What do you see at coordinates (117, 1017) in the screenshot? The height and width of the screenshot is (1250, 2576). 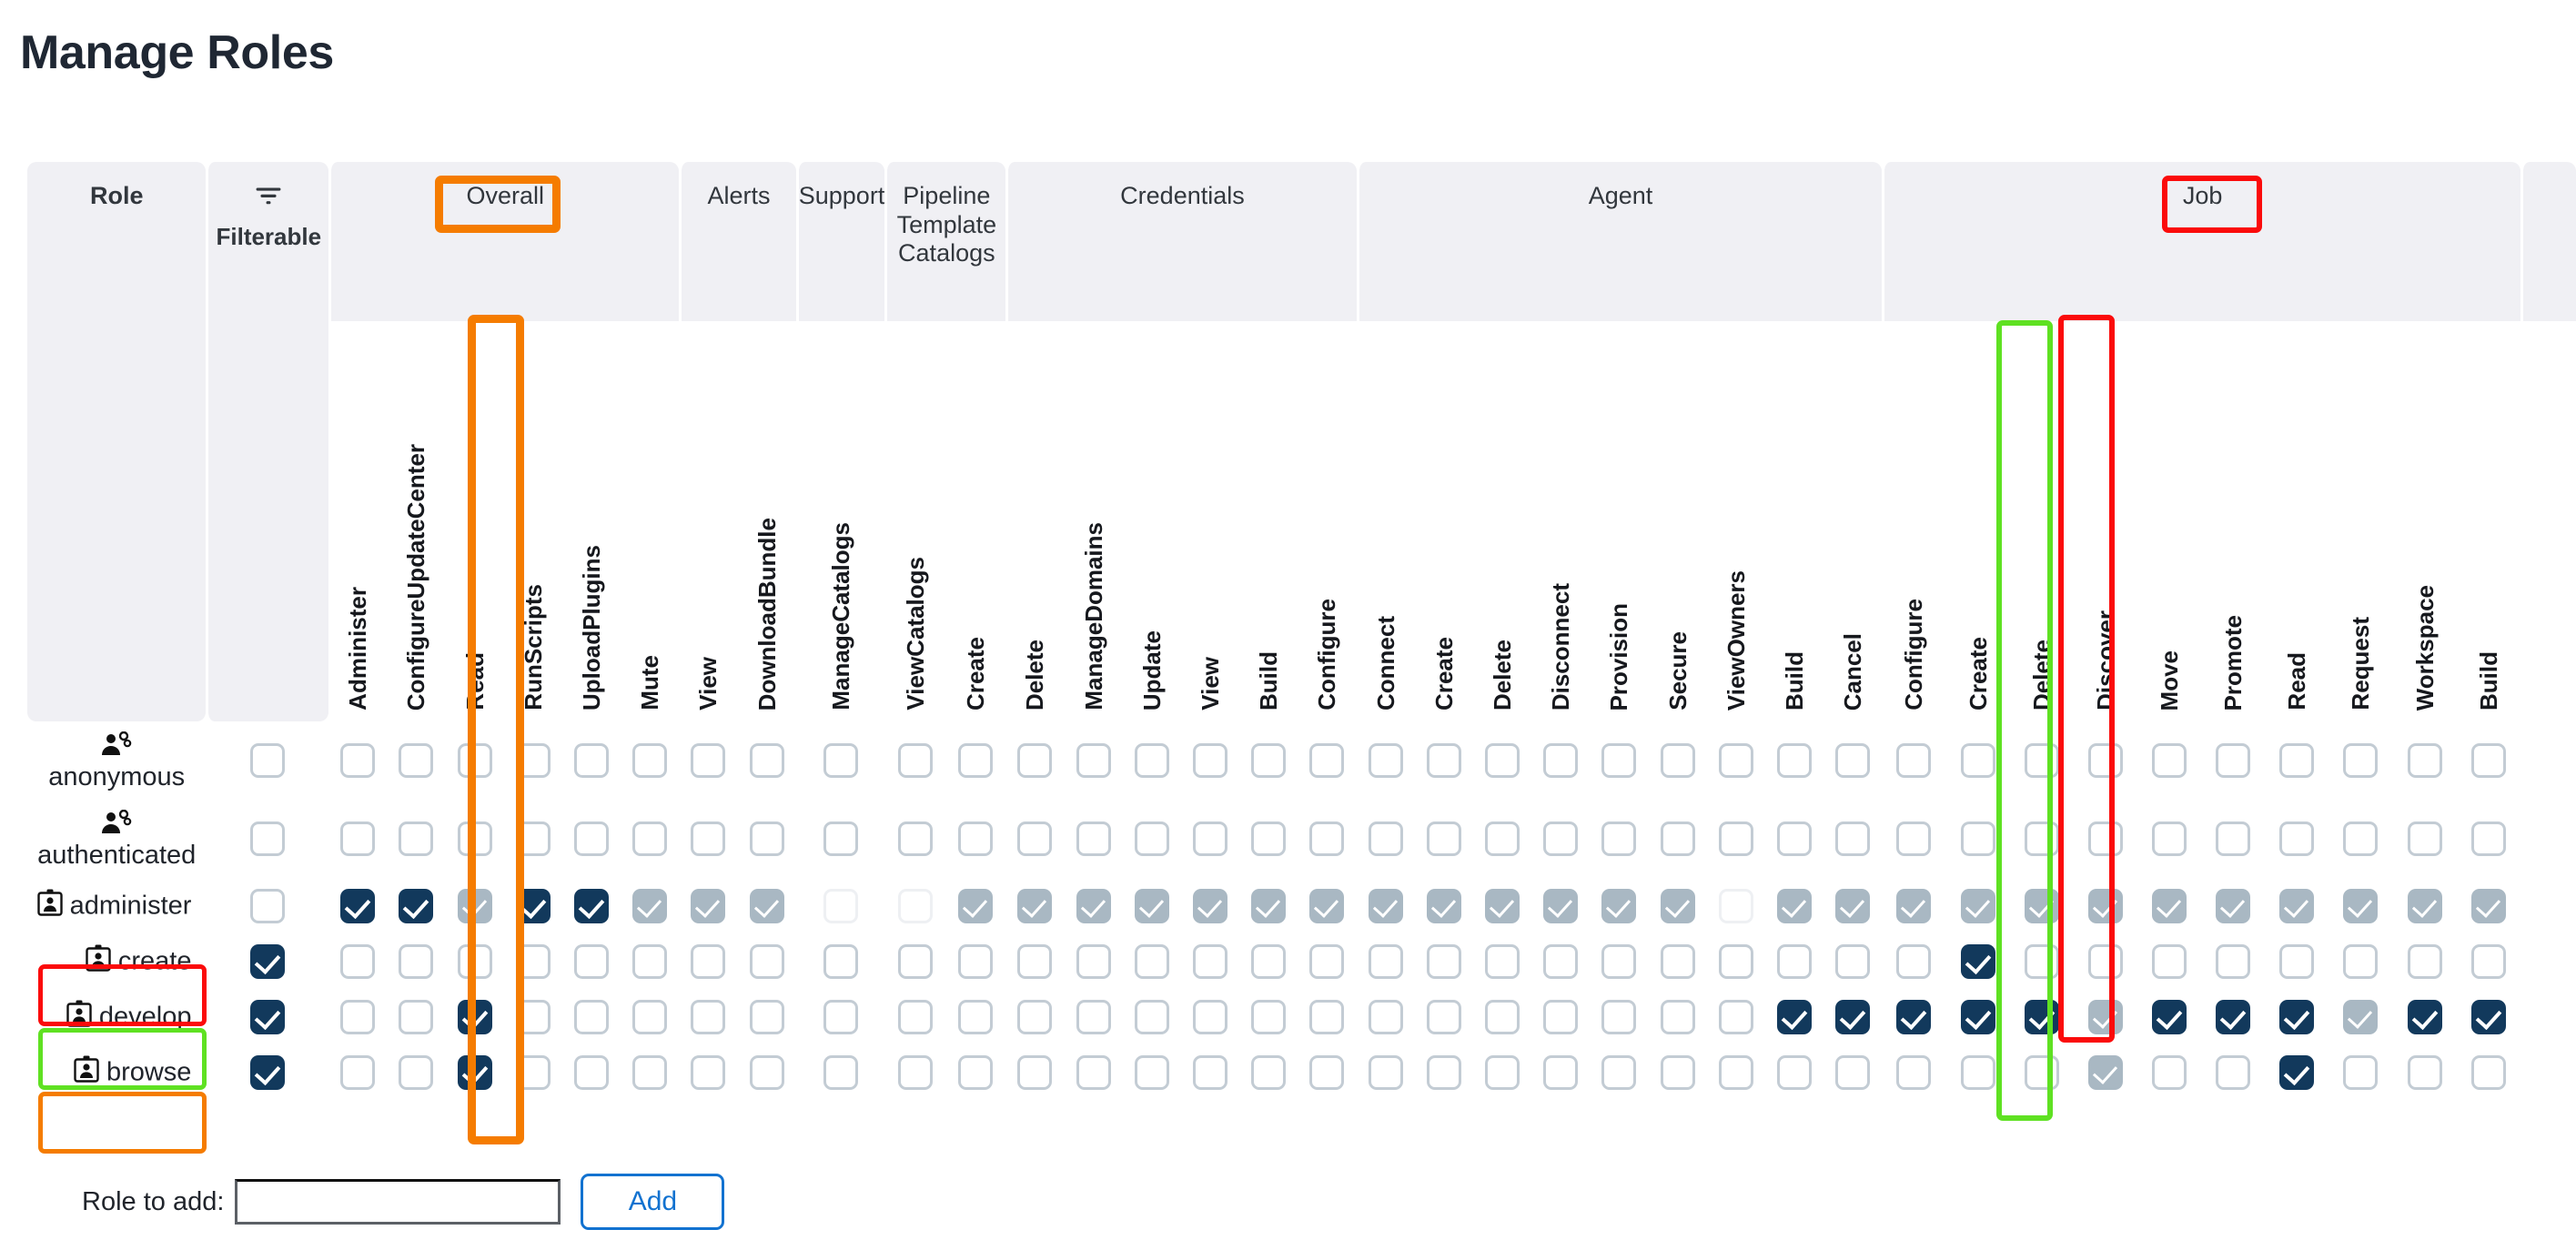 I see `role-name-cell: develop` at bounding box center [117, 1017].